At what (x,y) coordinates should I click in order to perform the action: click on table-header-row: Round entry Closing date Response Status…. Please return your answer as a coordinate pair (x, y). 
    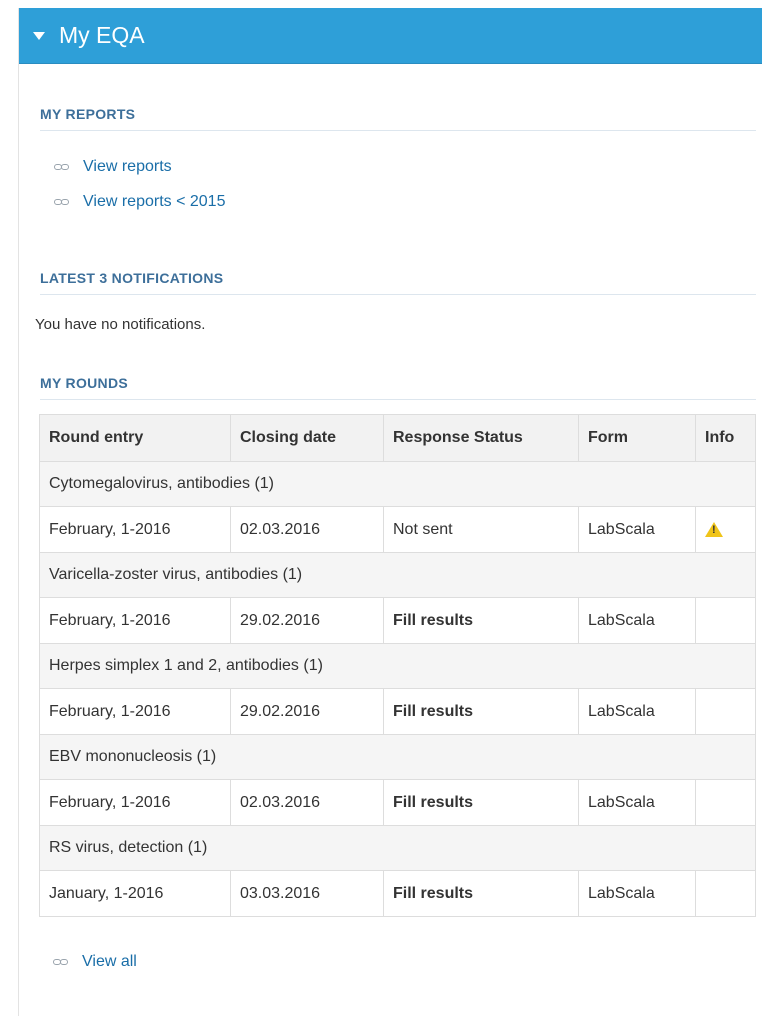
    Looking at the image, I should click on (397, 438).